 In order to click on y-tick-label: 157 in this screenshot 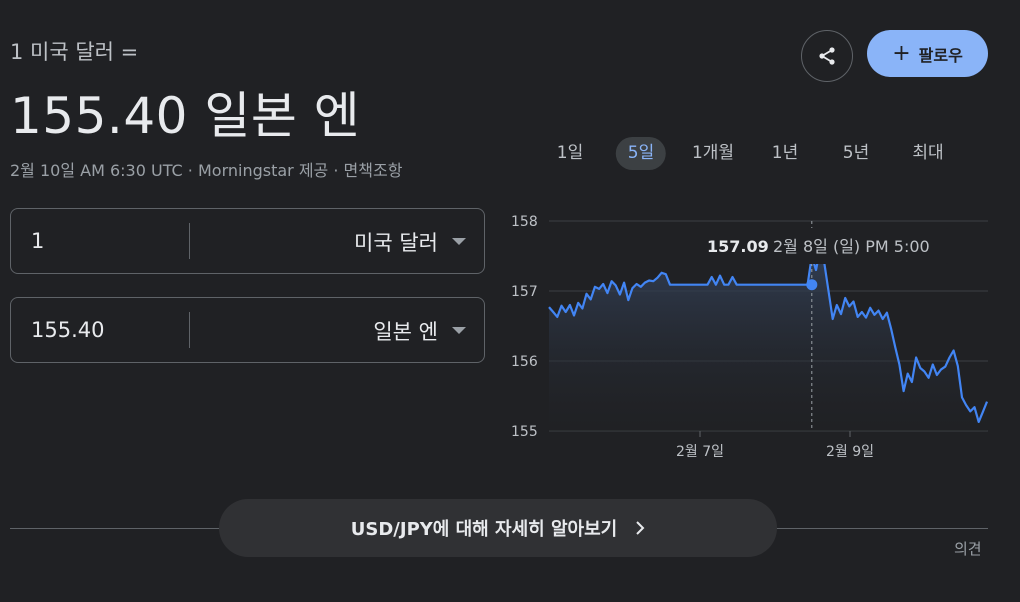, I will do `click(524, 292)`.